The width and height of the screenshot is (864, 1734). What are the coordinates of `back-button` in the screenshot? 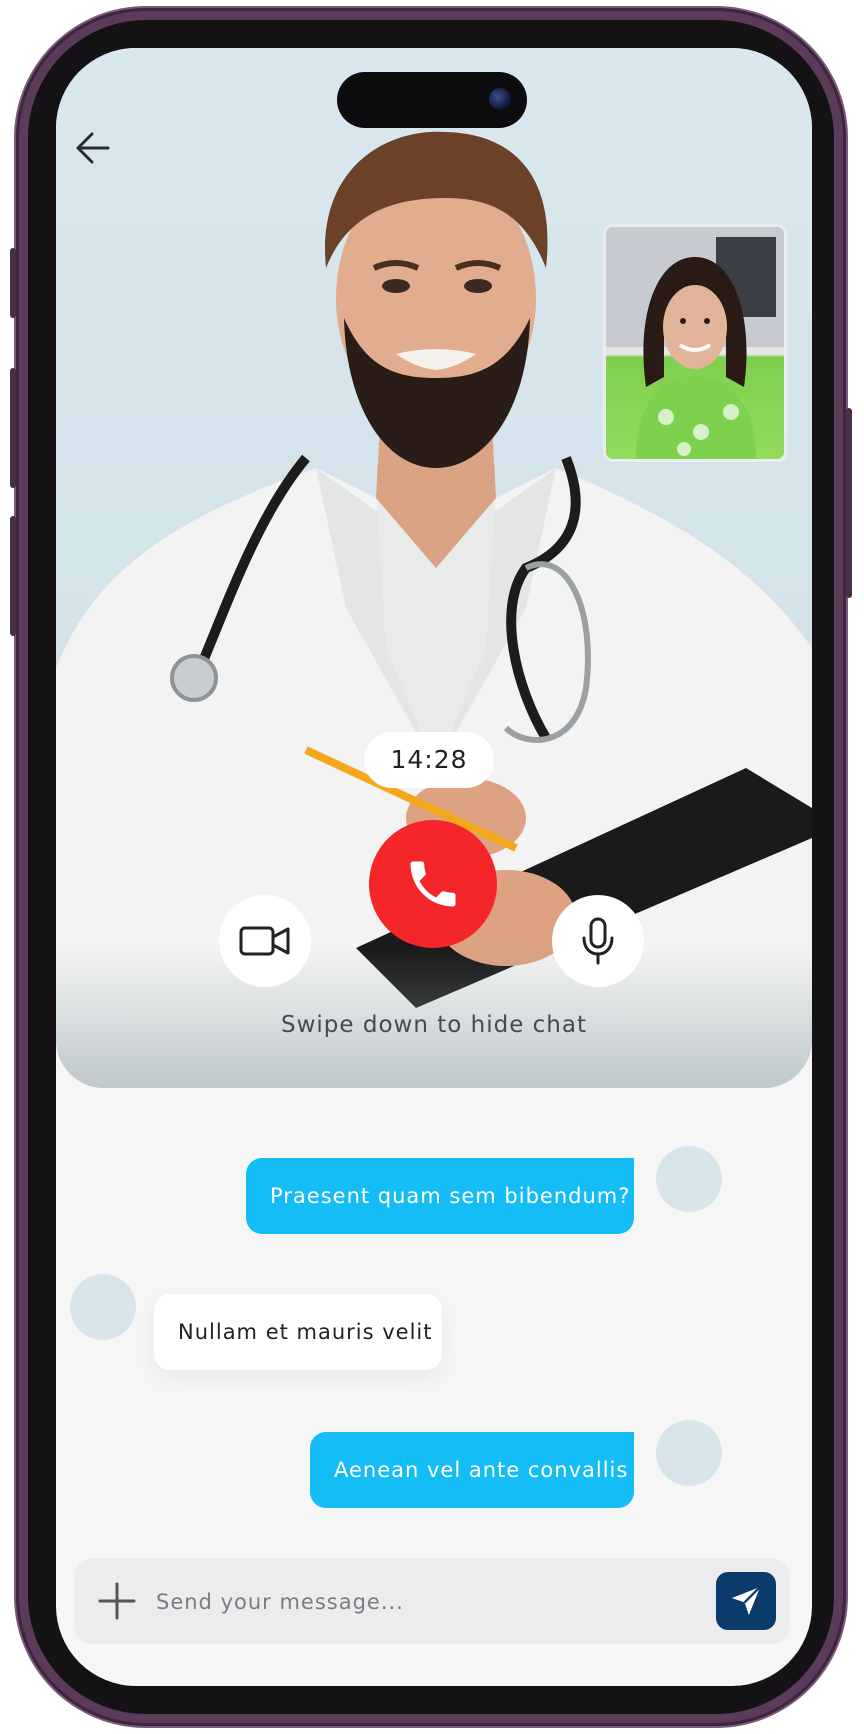 It's located at (94, 148).